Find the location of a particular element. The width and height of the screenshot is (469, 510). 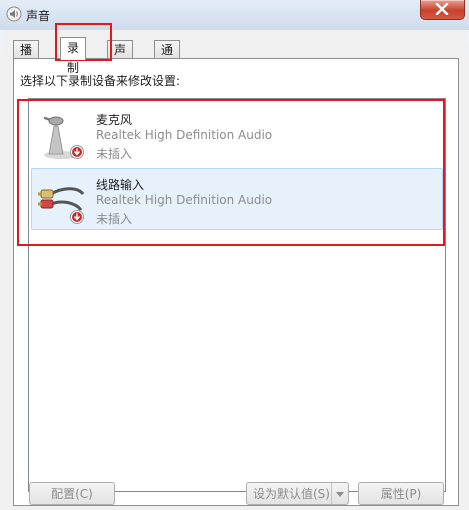

set-default-button: 设为默认值(S) is located at coordinates (297, 493).